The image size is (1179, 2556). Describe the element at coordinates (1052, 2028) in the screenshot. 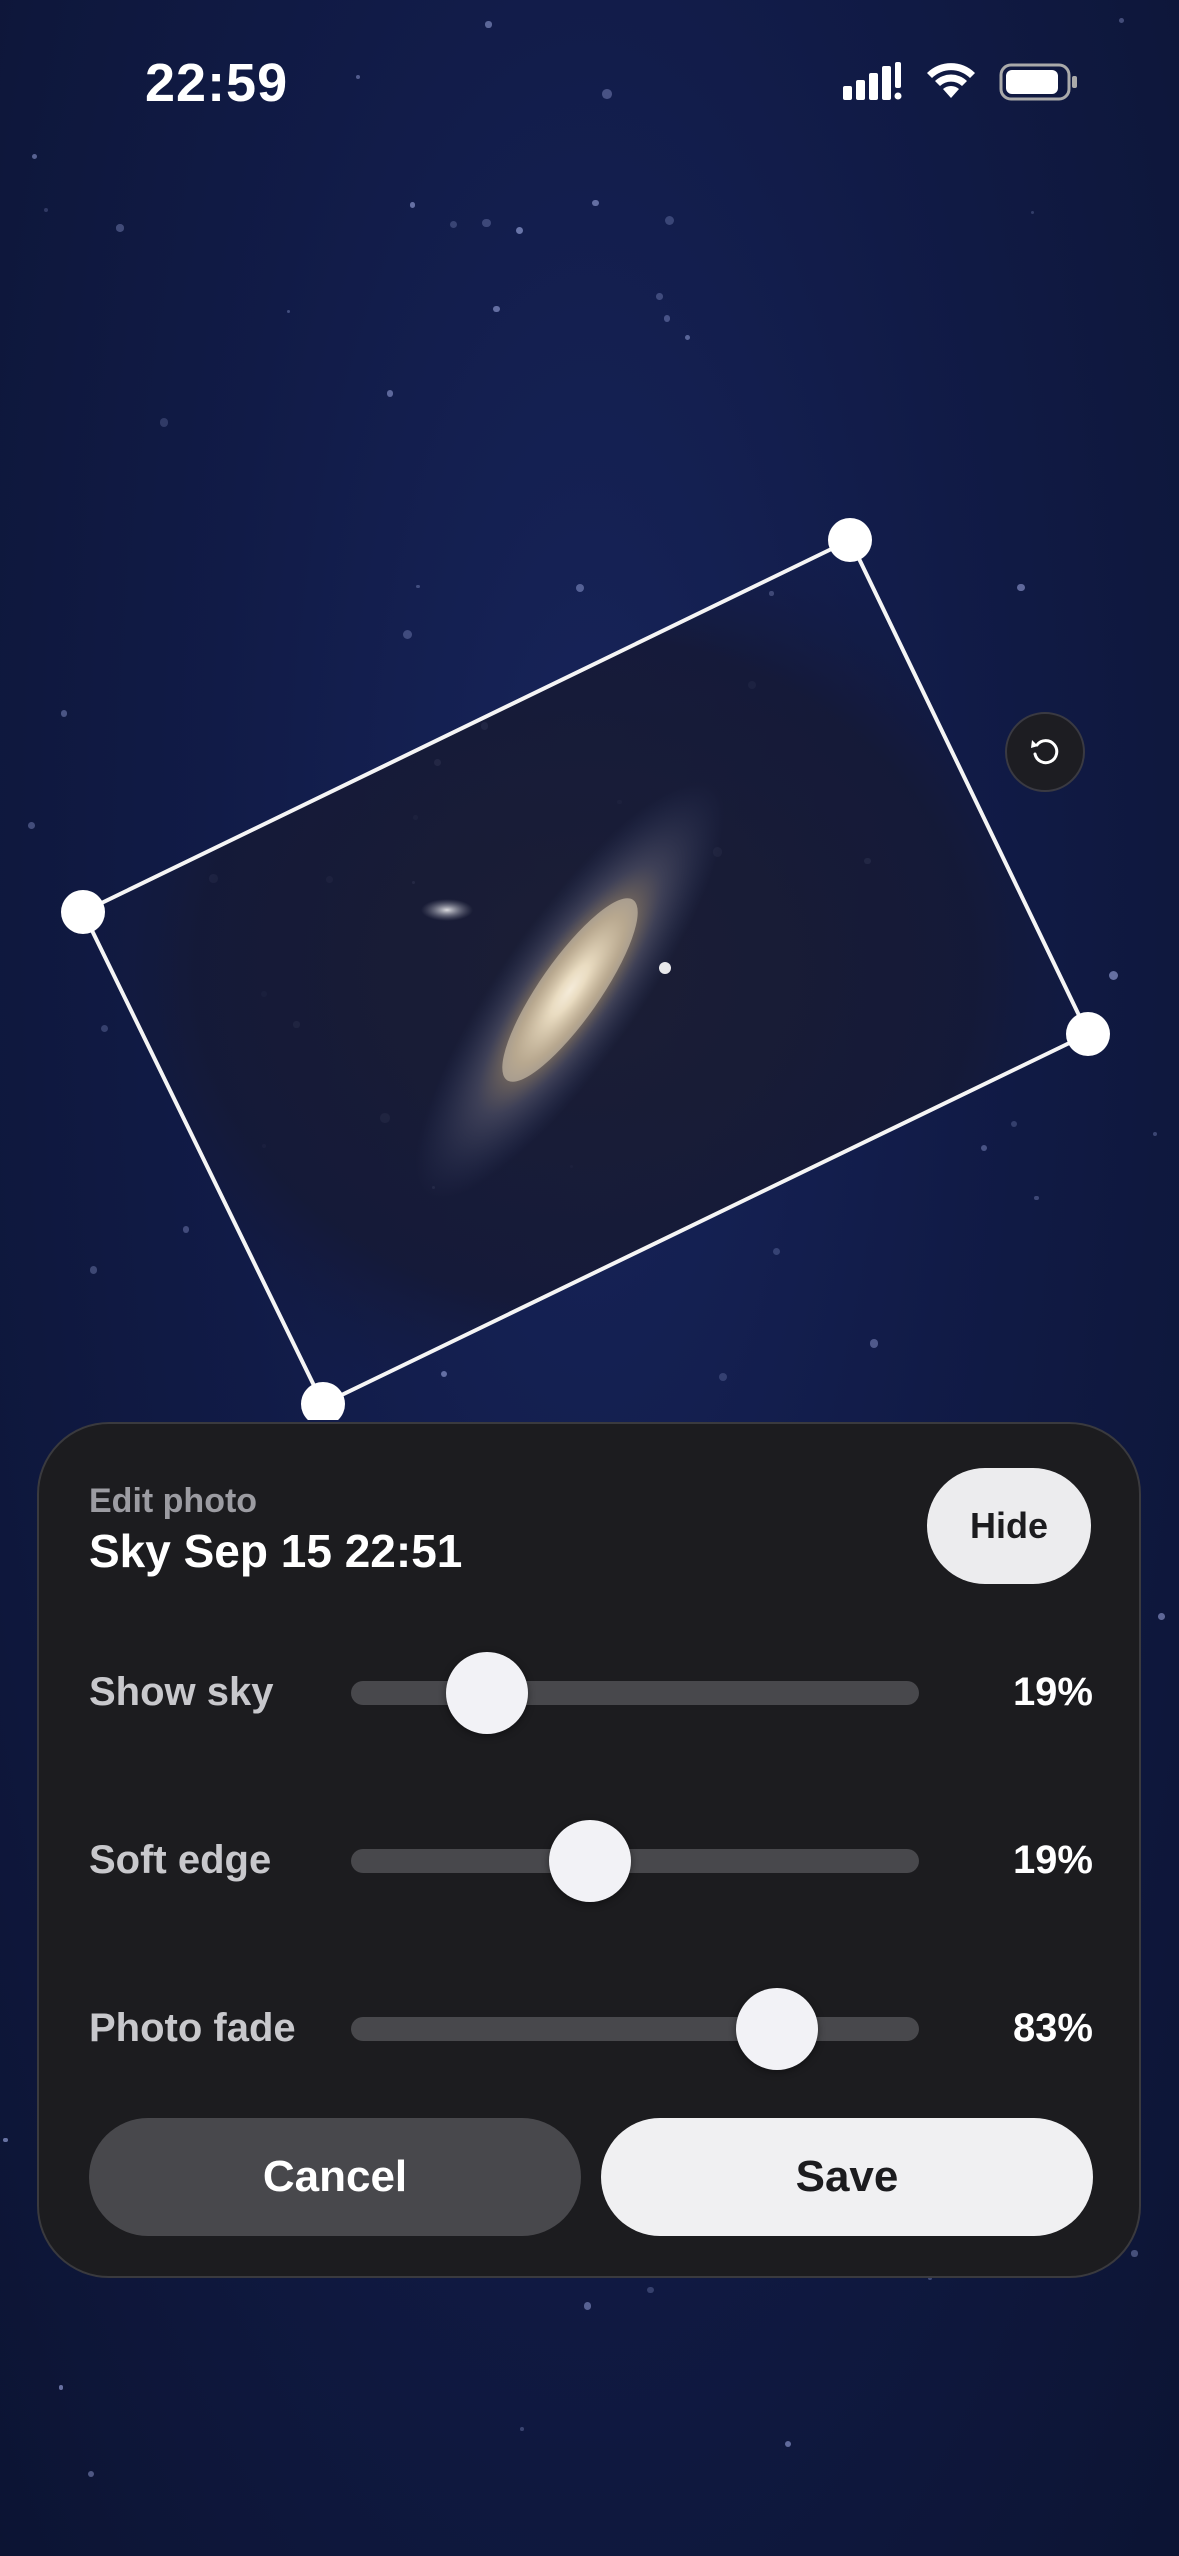

I see `slider-value: 83%` at that location.